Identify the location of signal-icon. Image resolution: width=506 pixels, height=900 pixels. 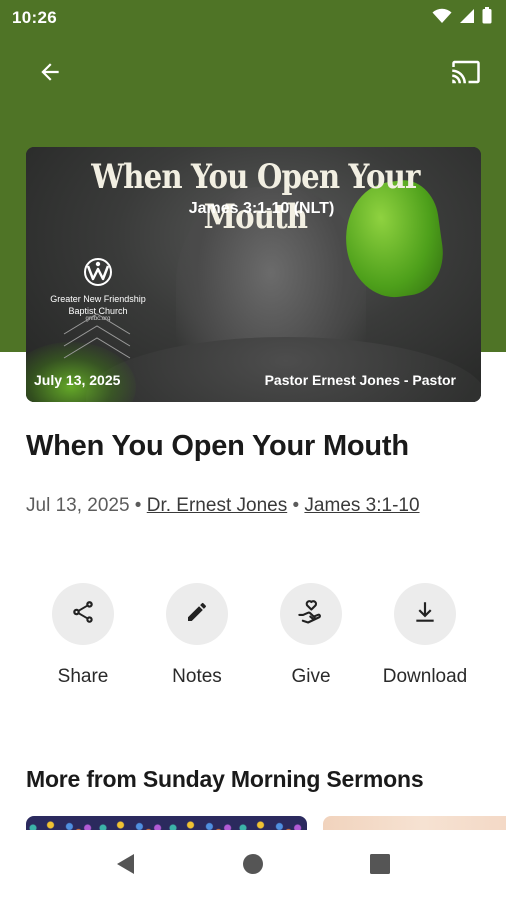
(467, 18).